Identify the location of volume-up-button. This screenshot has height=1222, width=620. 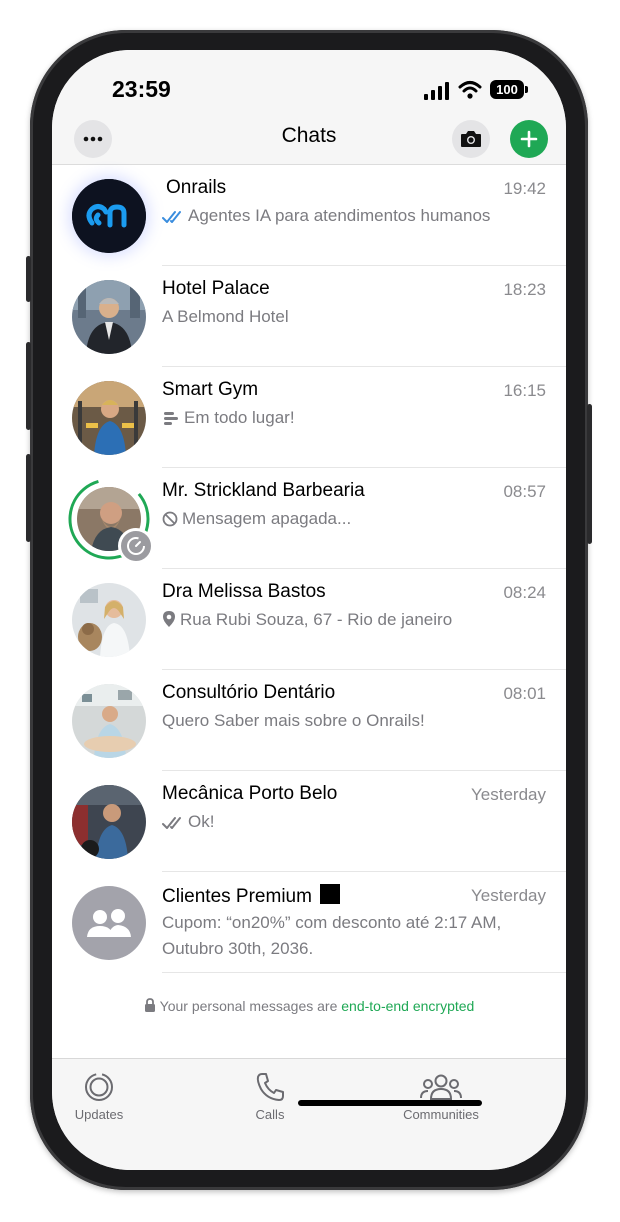
(28, 386).